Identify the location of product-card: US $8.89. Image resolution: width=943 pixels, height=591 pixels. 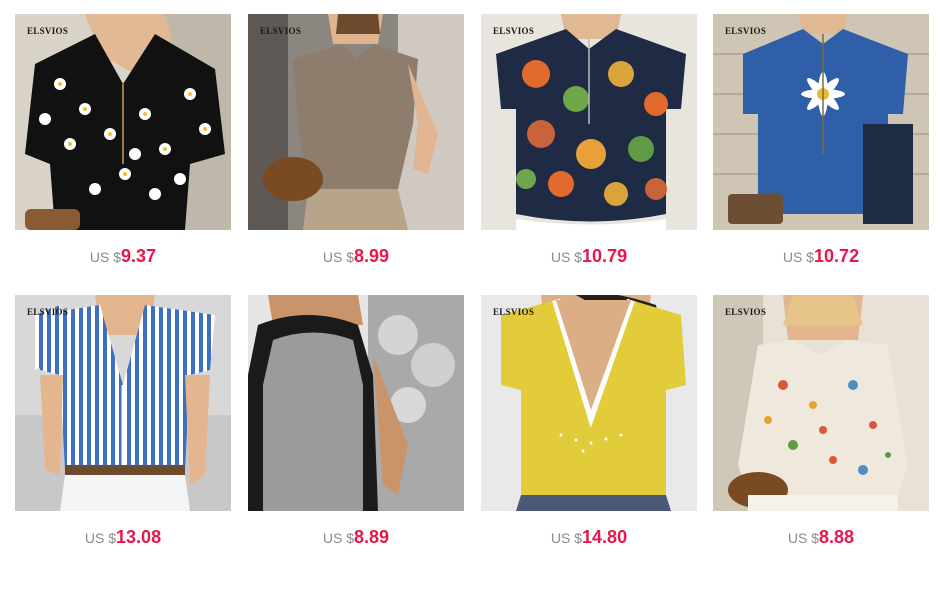
(356, 421).